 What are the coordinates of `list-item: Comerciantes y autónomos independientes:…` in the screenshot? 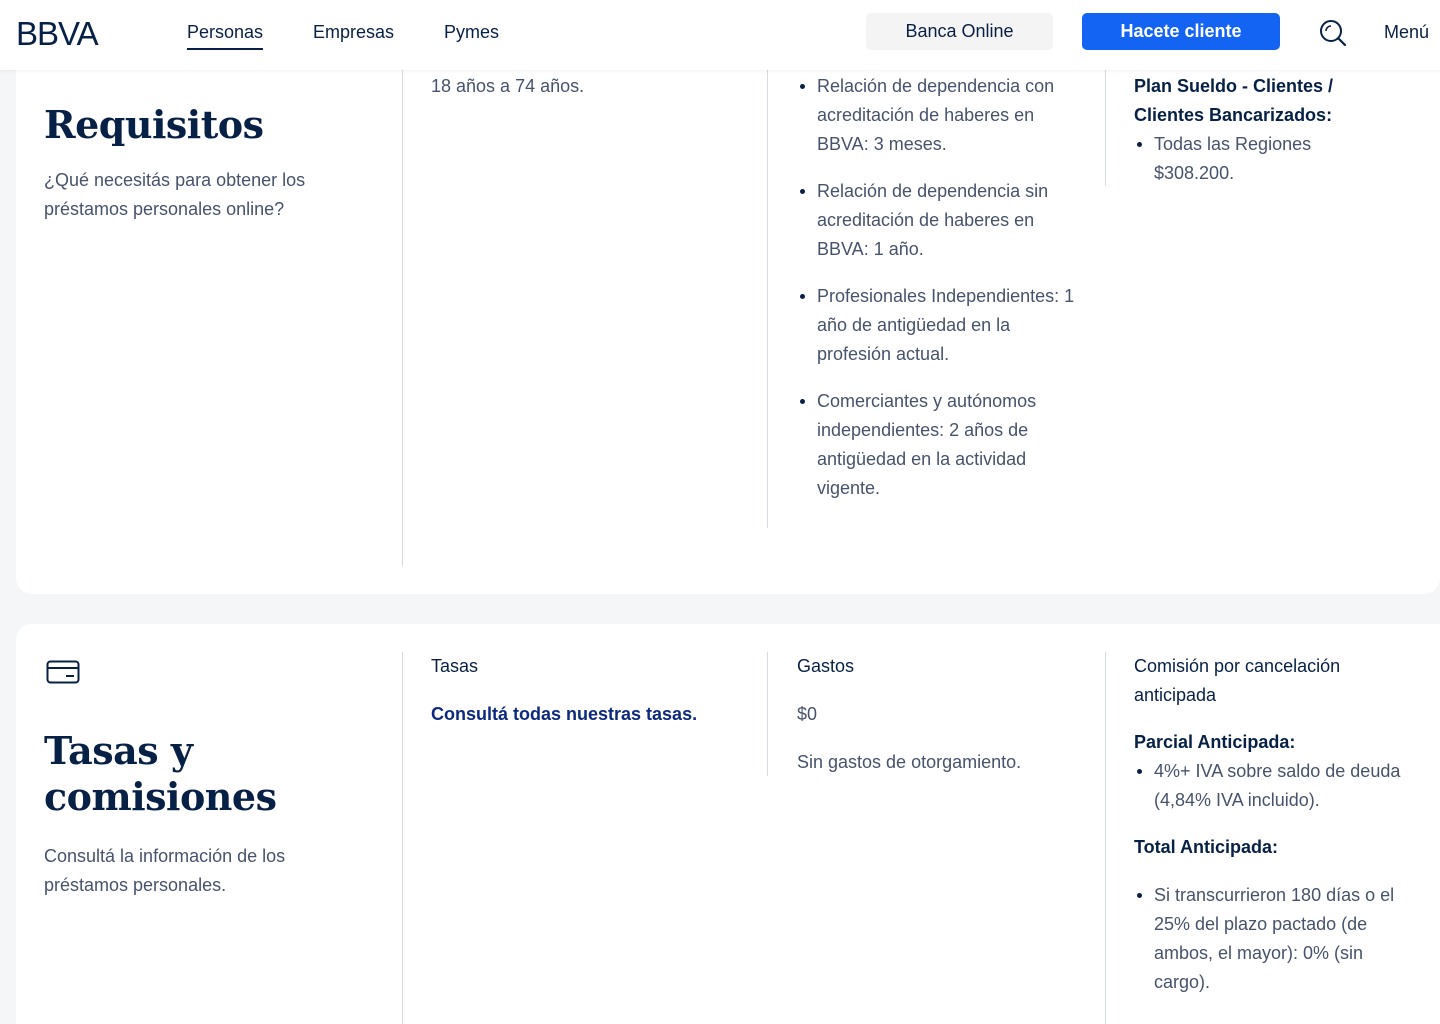 It's located at (939, 445).